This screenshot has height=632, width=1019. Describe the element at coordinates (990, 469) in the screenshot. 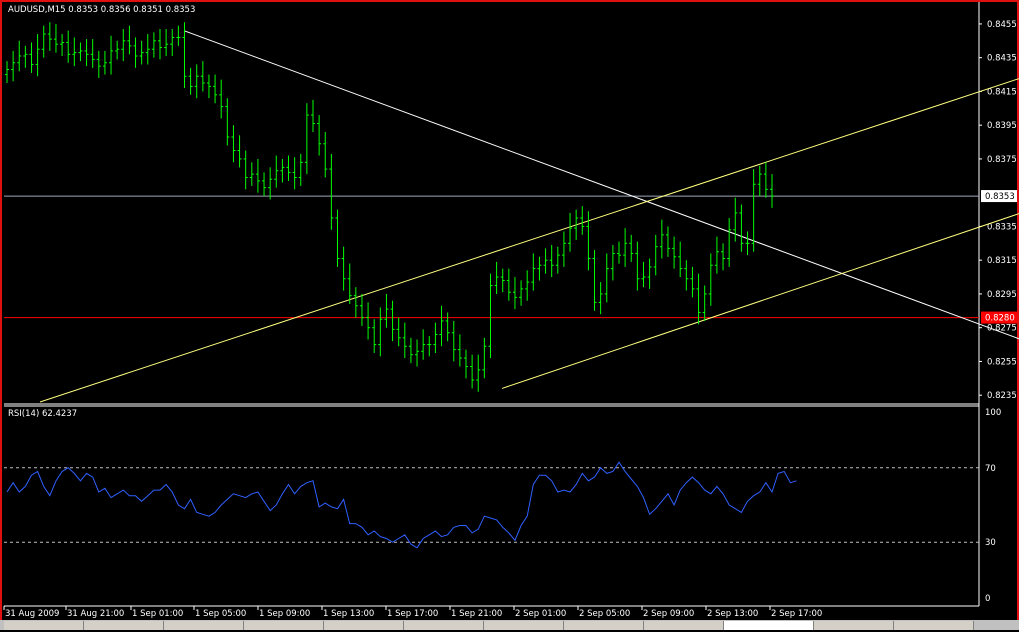

I see `rsi-tick-label: 70` at that location.